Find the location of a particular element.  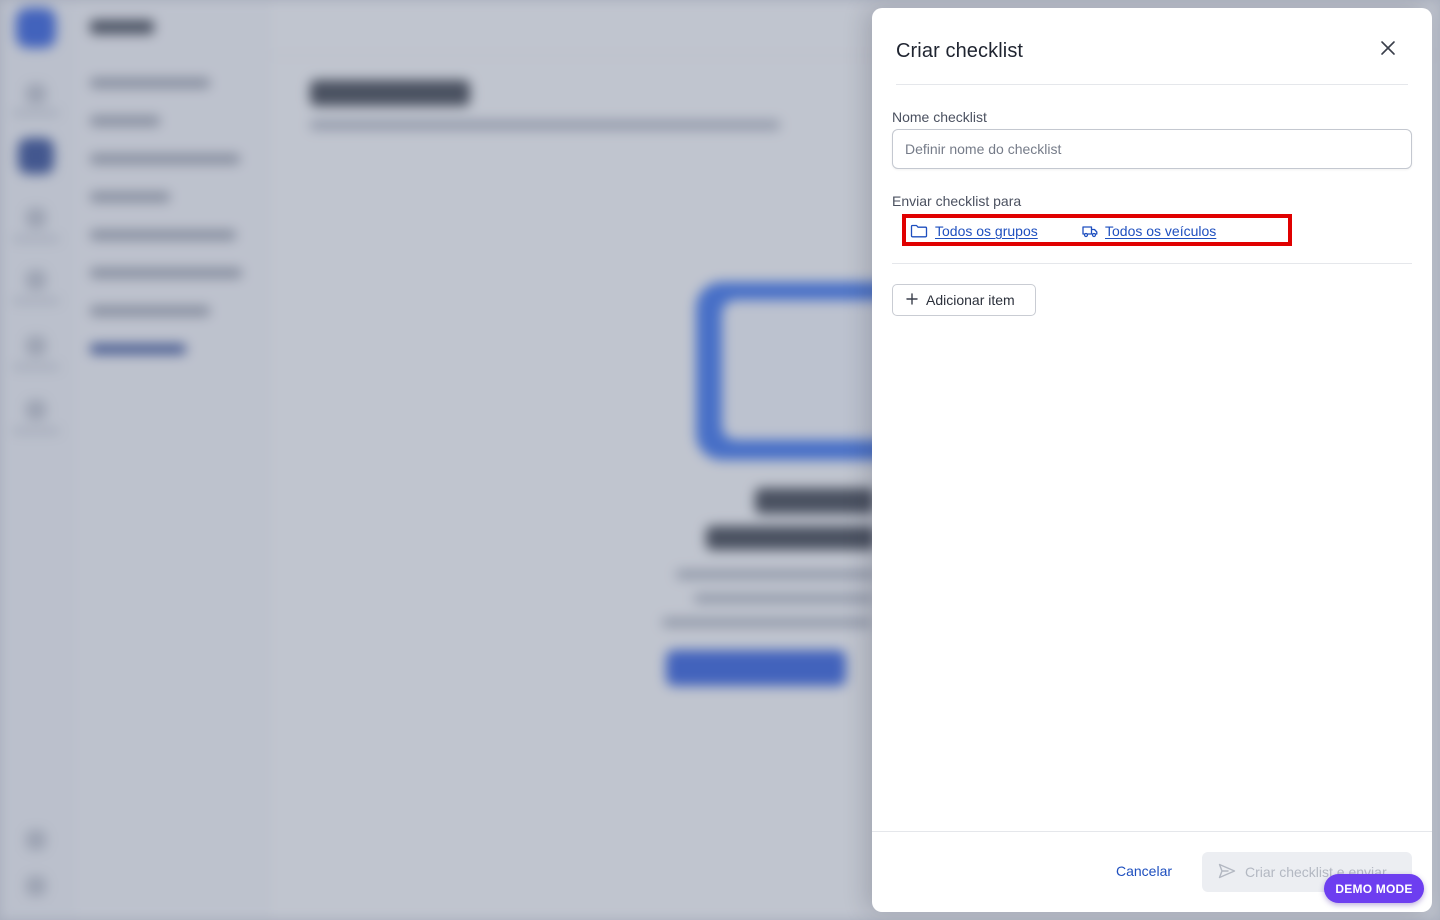

all-vehicles-link: Todos os veículos is located at coordinates (1149, 231).